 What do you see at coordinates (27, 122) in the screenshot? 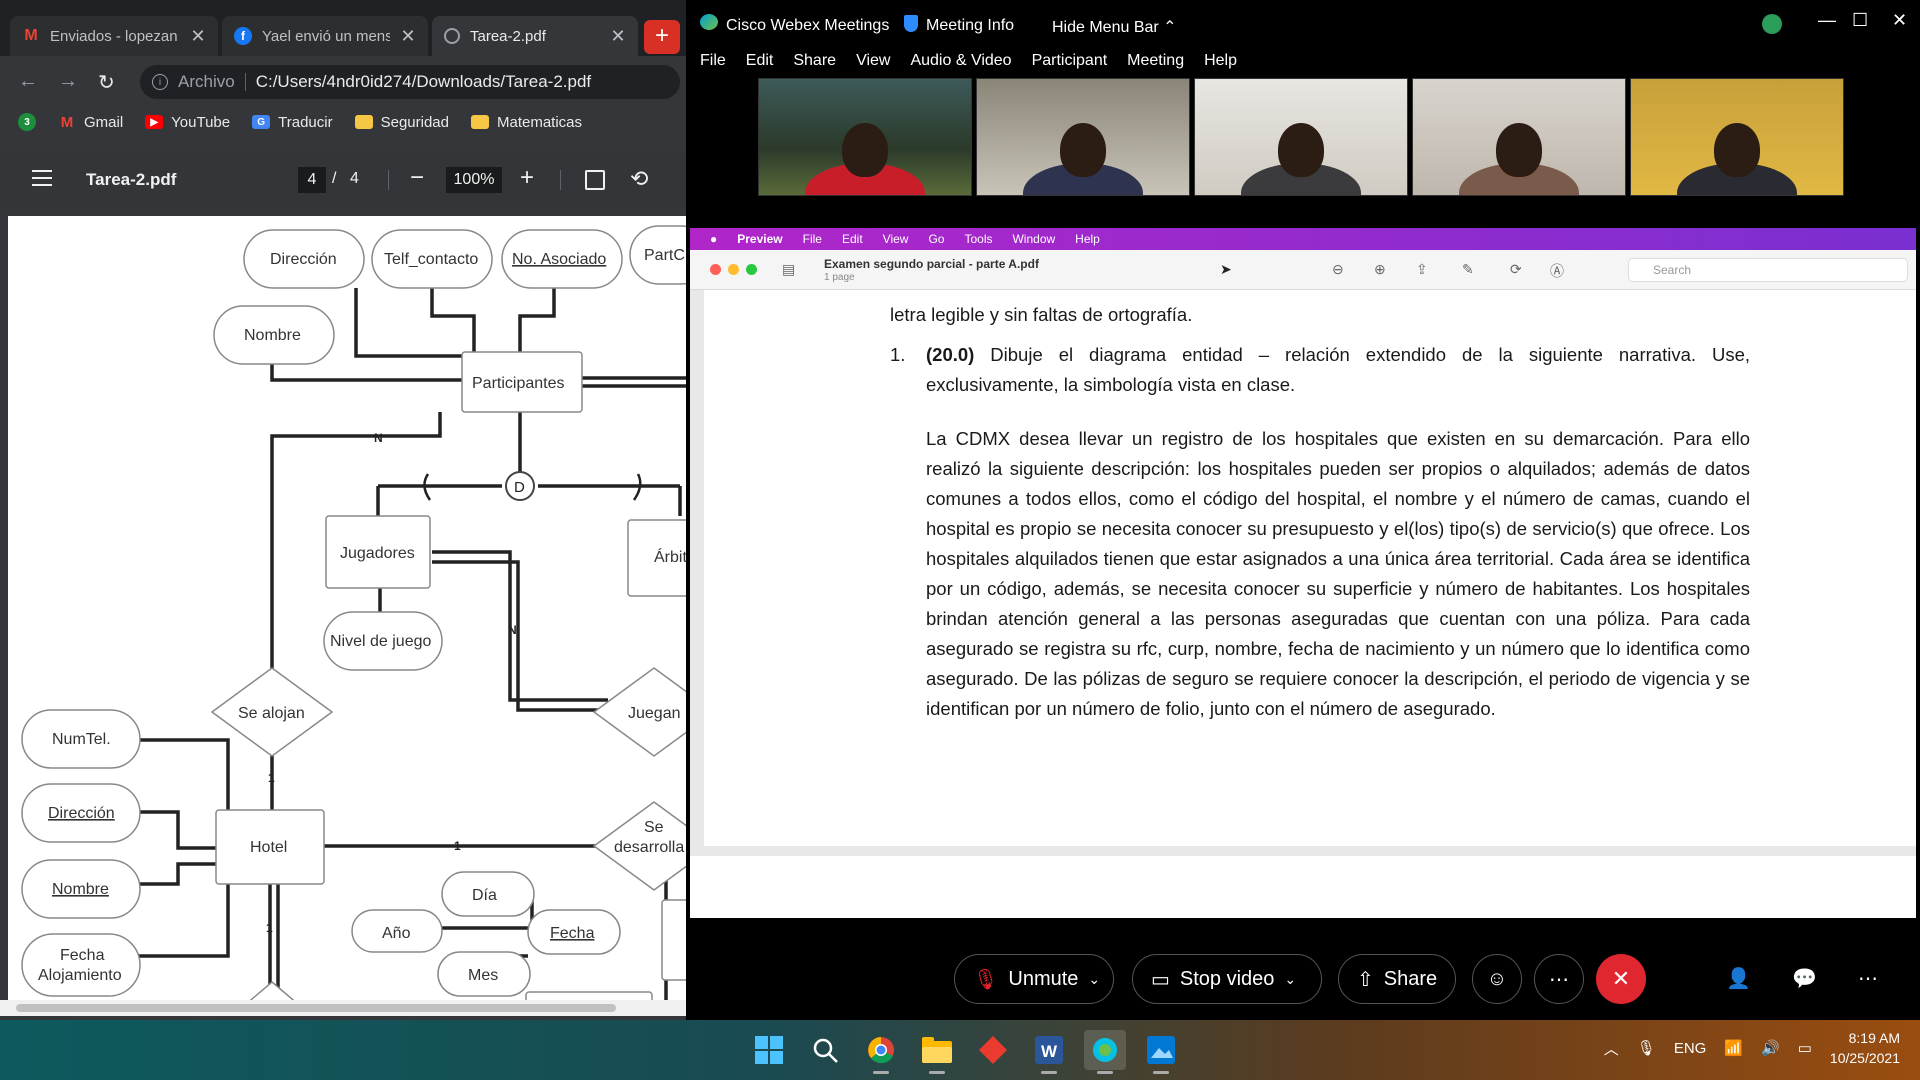
I see `extension-badge: 3` at bounding box center [27, 122].